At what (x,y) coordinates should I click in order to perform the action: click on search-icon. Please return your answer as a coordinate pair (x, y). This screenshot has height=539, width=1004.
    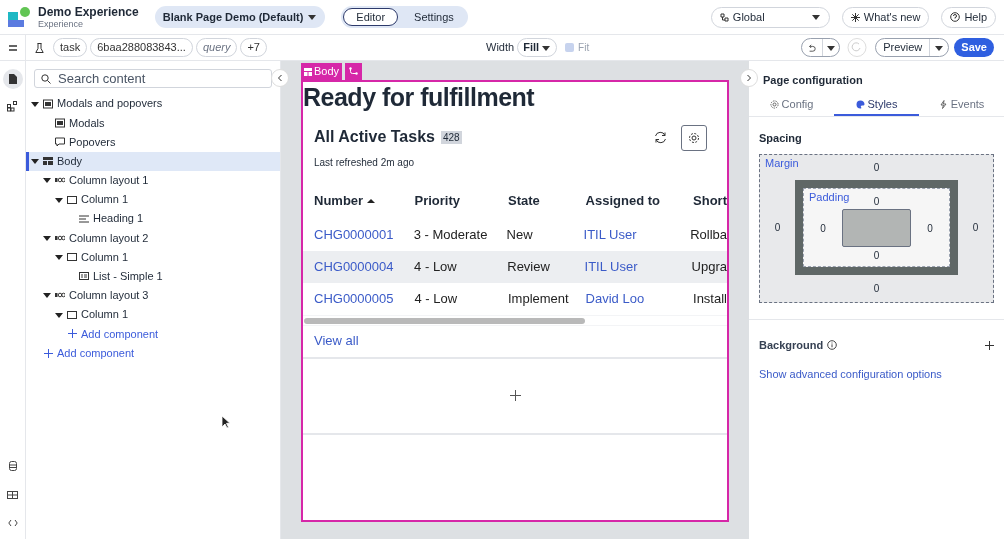
    Looking at the image, I should click on (46, 79).